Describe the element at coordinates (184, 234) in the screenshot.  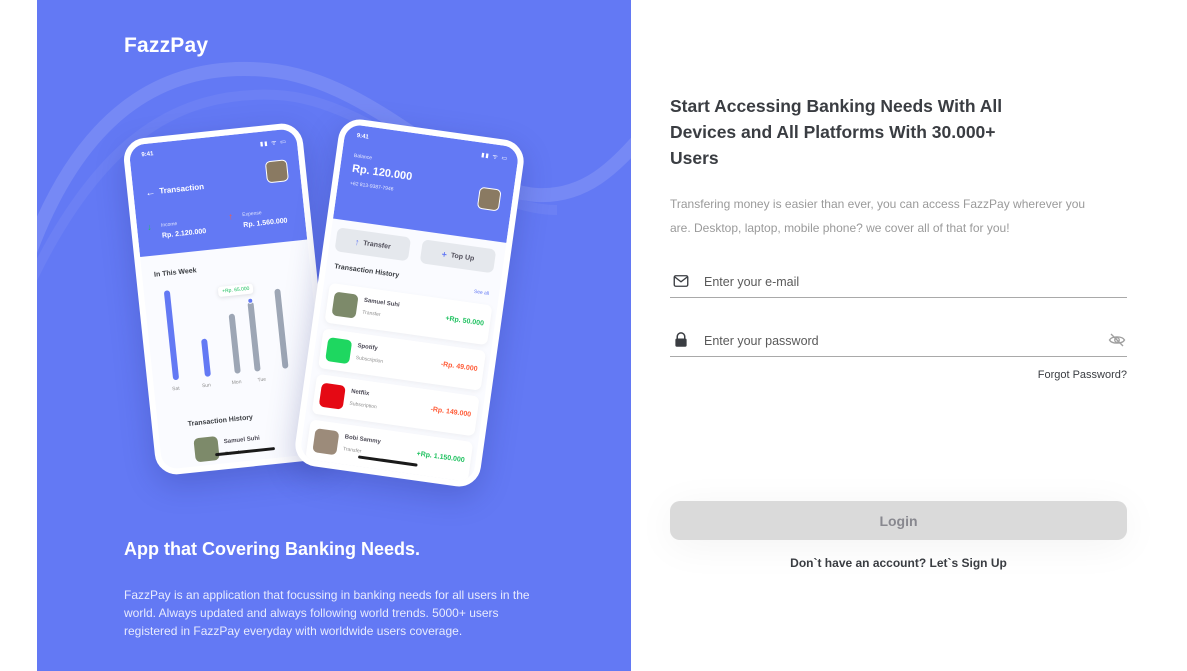
I see `income-value: Rp. 2.120.000` at that location.